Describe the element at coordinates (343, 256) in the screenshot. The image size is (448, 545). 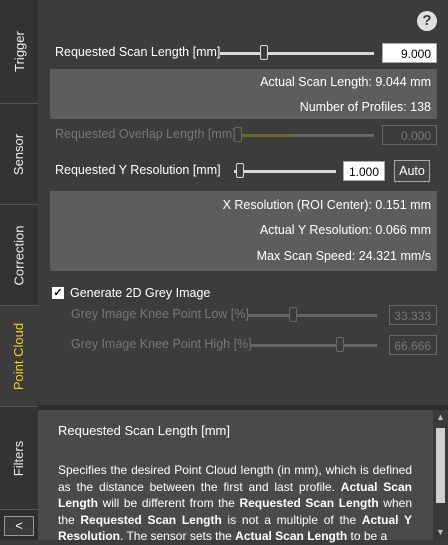
I see `max-scan-speed: Max Scan Speed: 24.321 mm/s` at that location.